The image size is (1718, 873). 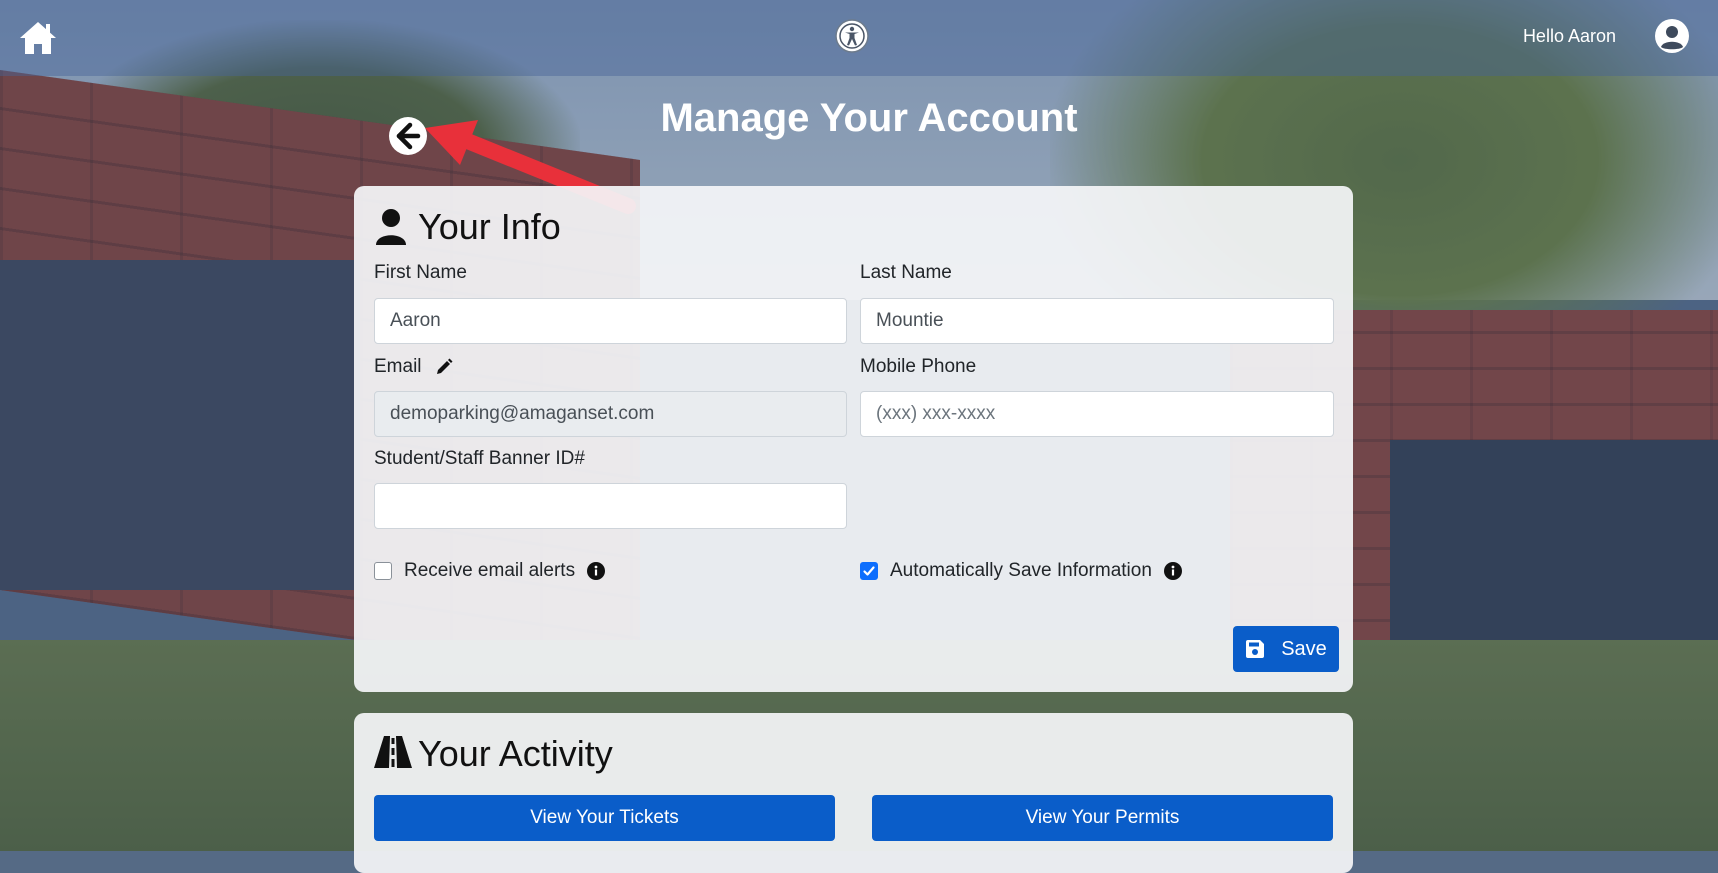 I want to click on first-name-input, so click(x=610, y=321).